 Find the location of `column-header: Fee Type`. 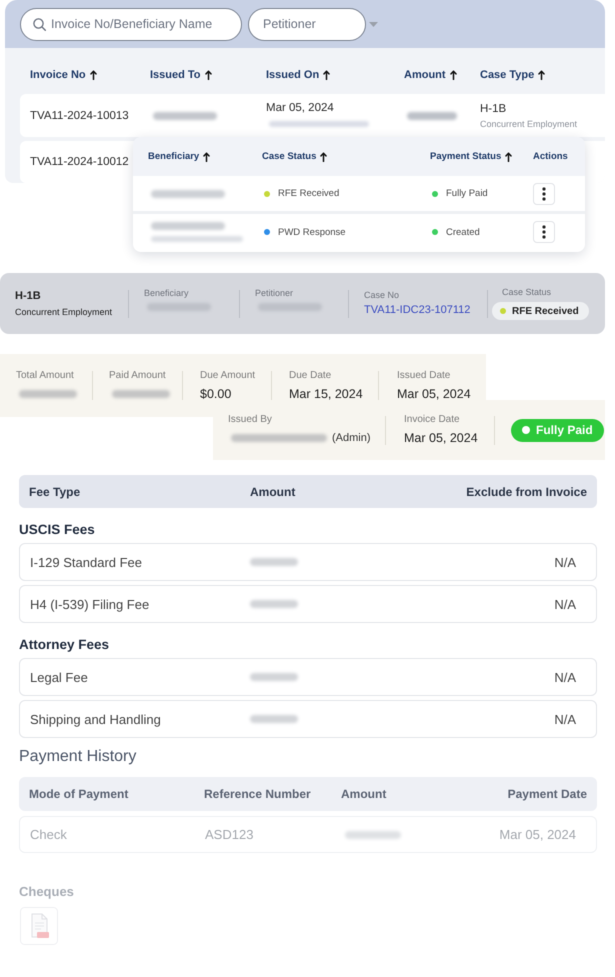

column-header: Fee Type is located at coordinates (55, 491).